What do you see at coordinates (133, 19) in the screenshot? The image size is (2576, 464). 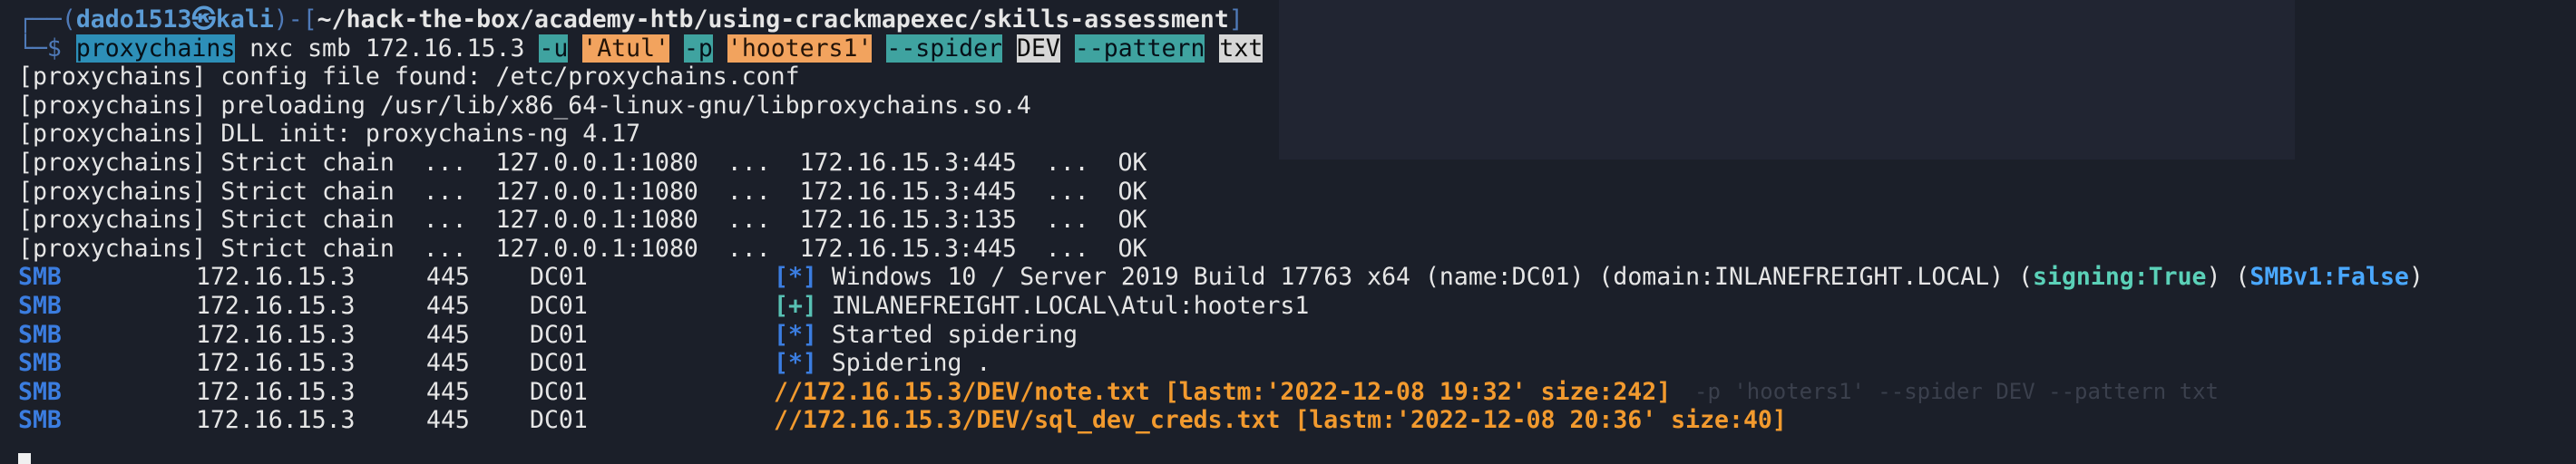 I see `prompt-user: dado1513` at bounding box center [133, 19].